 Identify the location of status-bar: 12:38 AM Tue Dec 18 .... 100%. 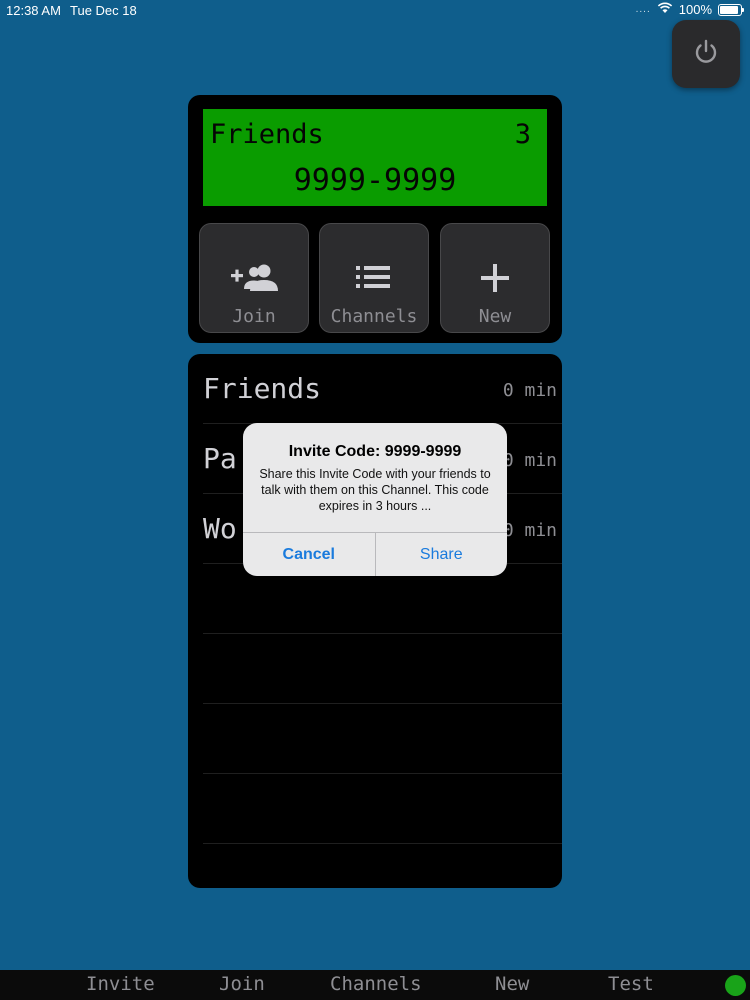
(375, 10).